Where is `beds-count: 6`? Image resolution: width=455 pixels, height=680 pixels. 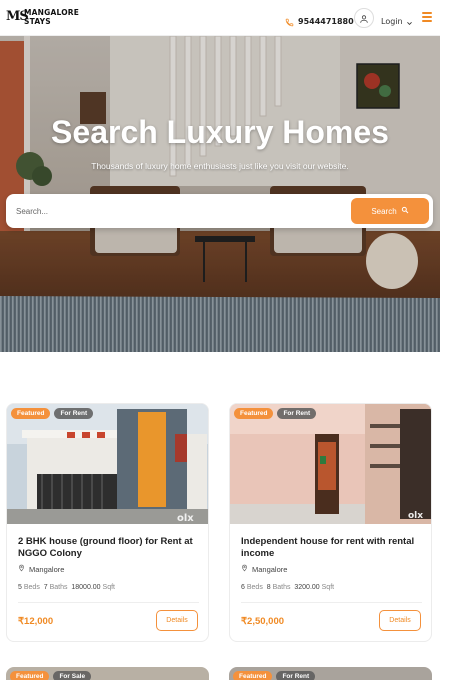 beds-count: 6 is located at coordinates (243, 587).